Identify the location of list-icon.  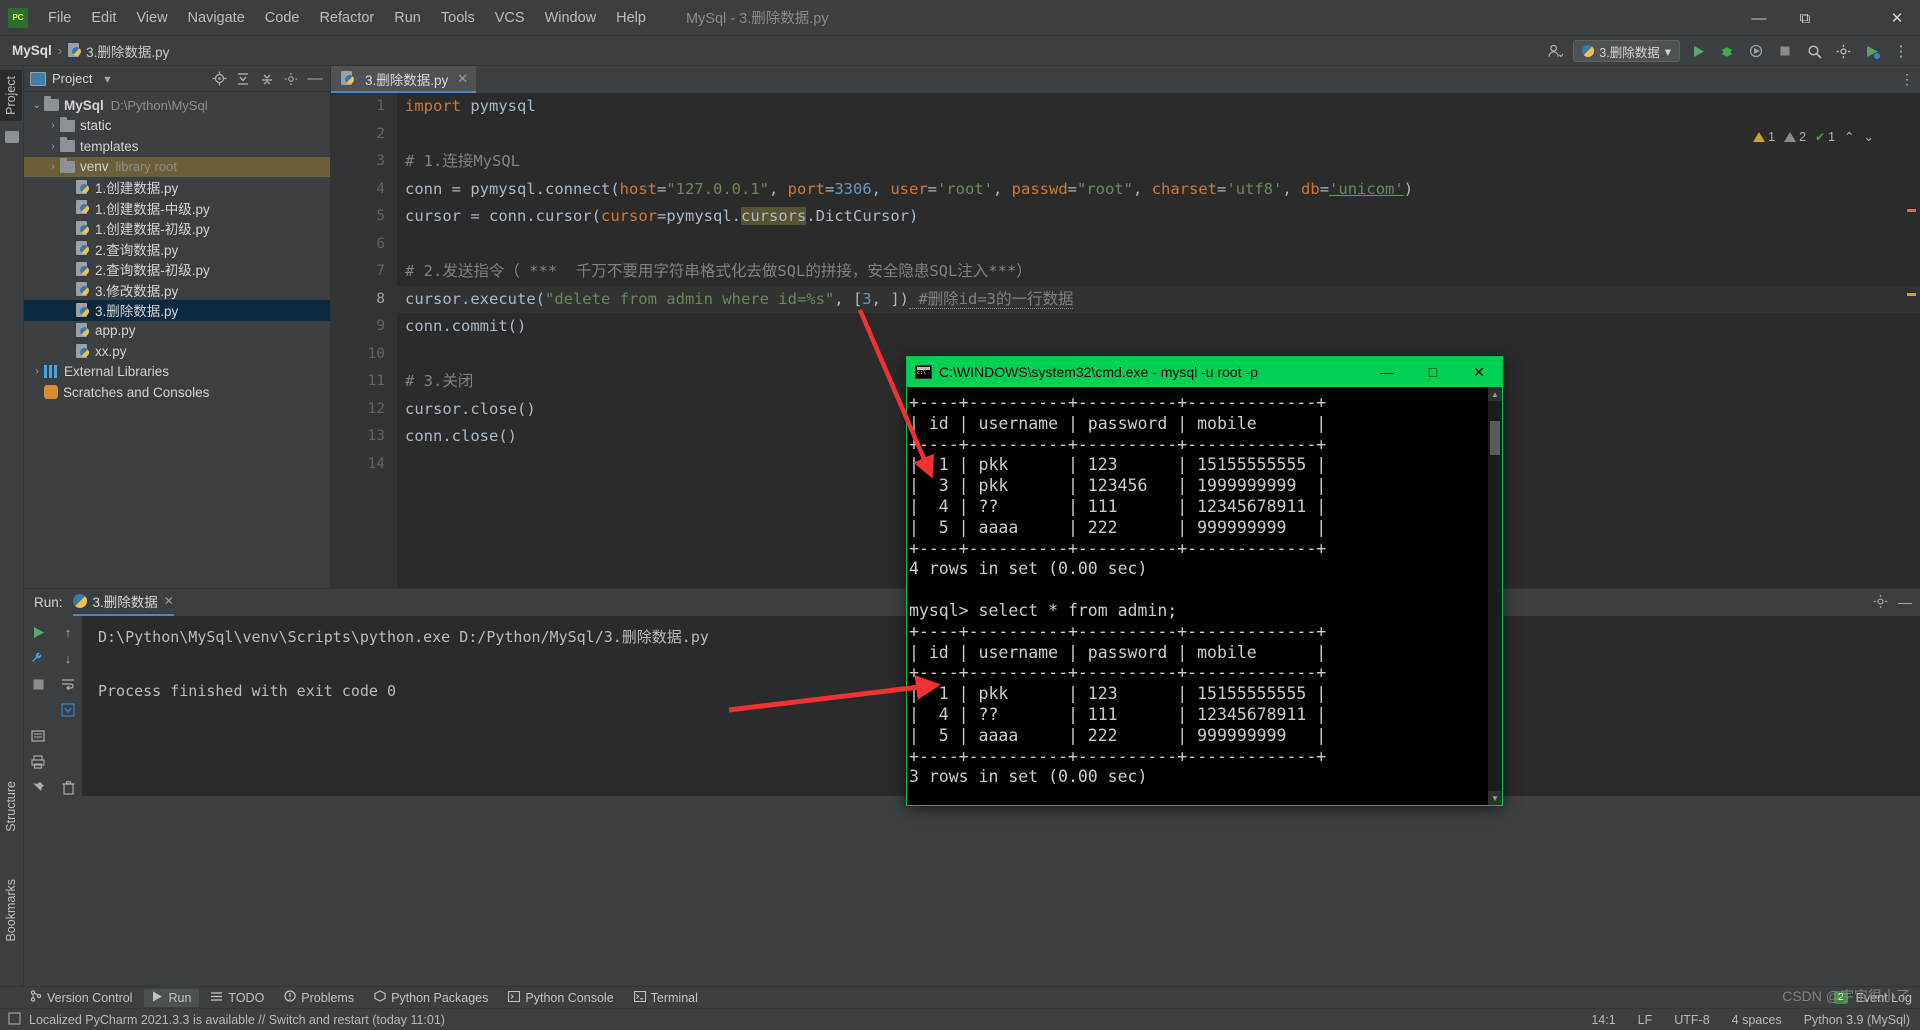
(38, 736).